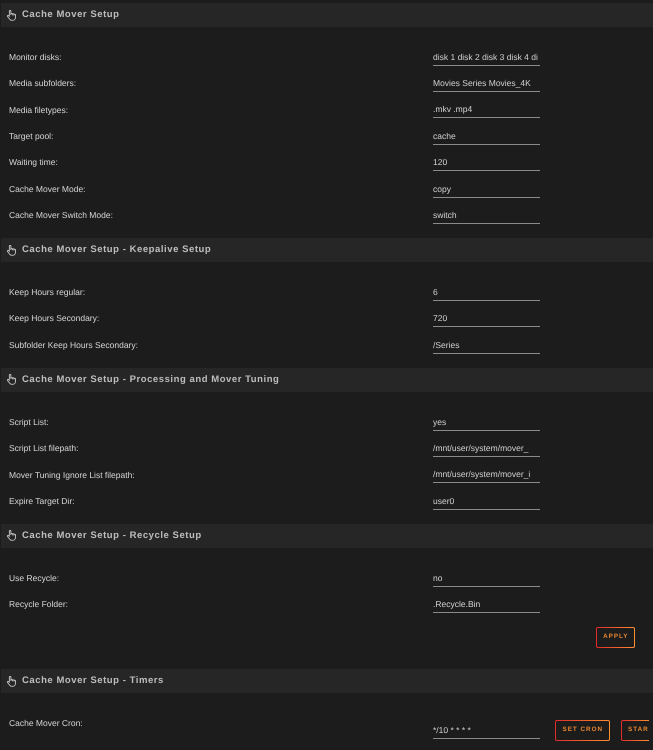 The image size is (653, 750). Describe the element at coordinates (42, 501) in the screenshot. I see `field-label: Expire Target Dir:` at that location.